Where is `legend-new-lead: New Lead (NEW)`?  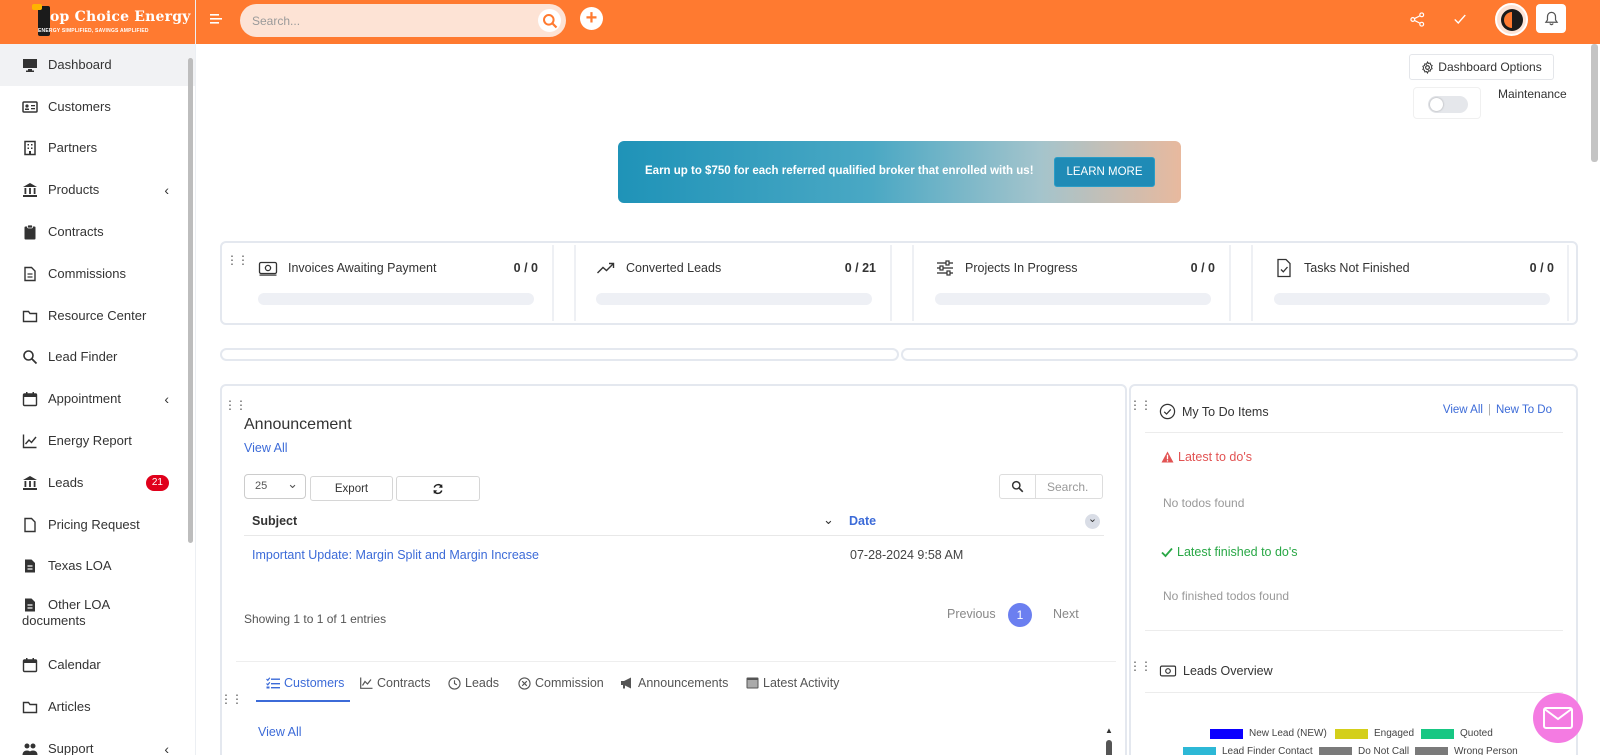 legend-new-lead: New Lead (NEW) is located at coordinates (1268, 733).